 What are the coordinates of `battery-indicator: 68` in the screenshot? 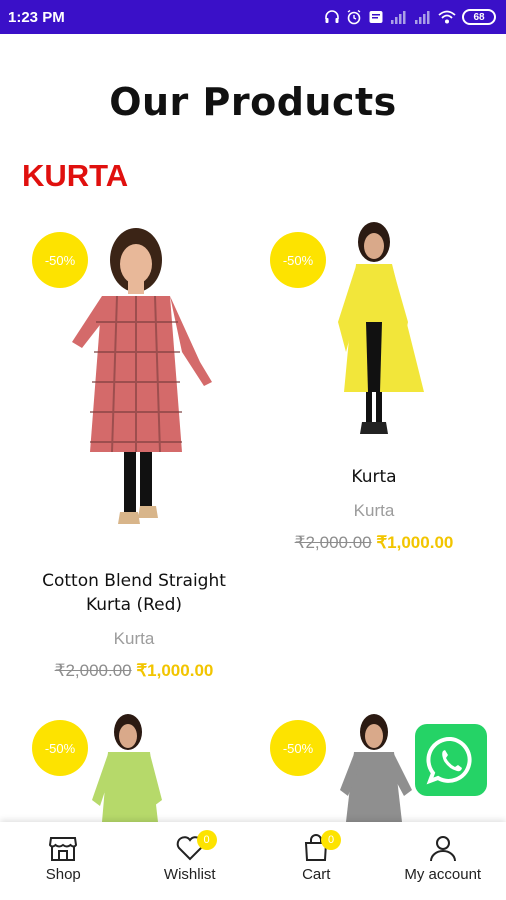 It's located at (479, 17).